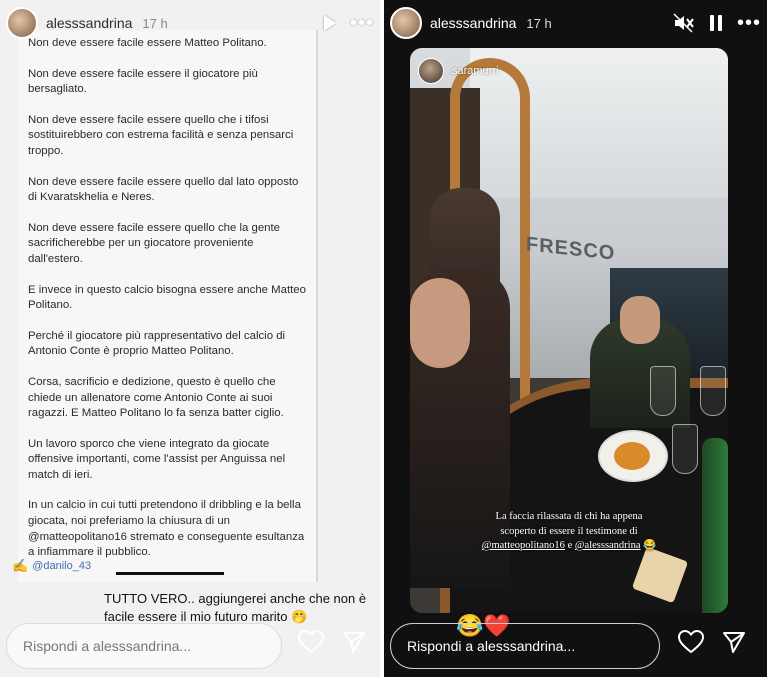 The width and height of the screenshot is (767, 677). Describe the element at coordinates (716, 23) in the screenshot. I see `pause-icon` at that location.